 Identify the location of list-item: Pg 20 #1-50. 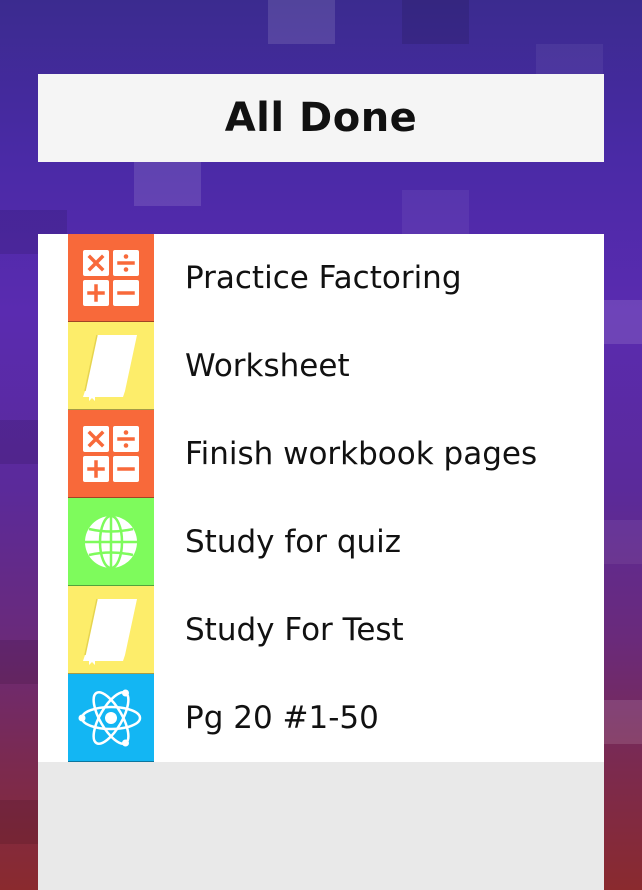
(321, 718).